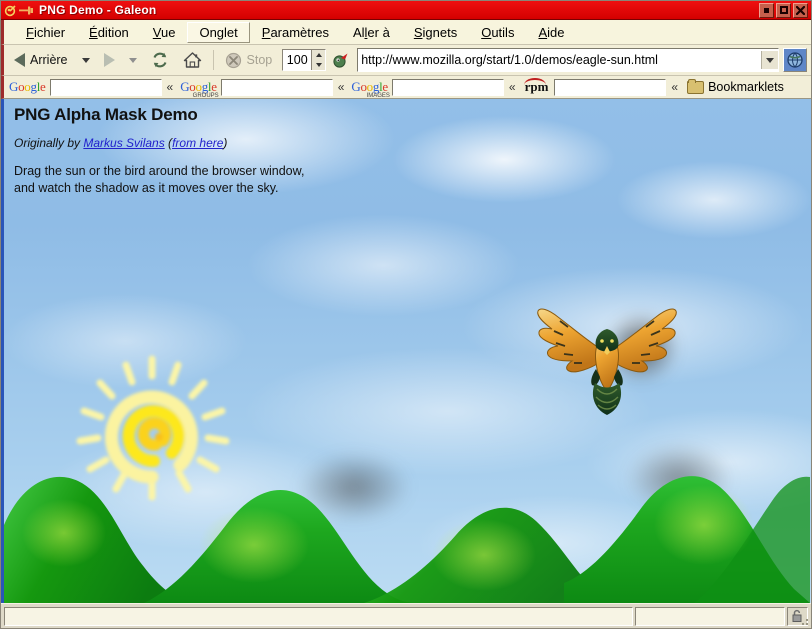  I want to click on source-link: from here, so click(197, 143).